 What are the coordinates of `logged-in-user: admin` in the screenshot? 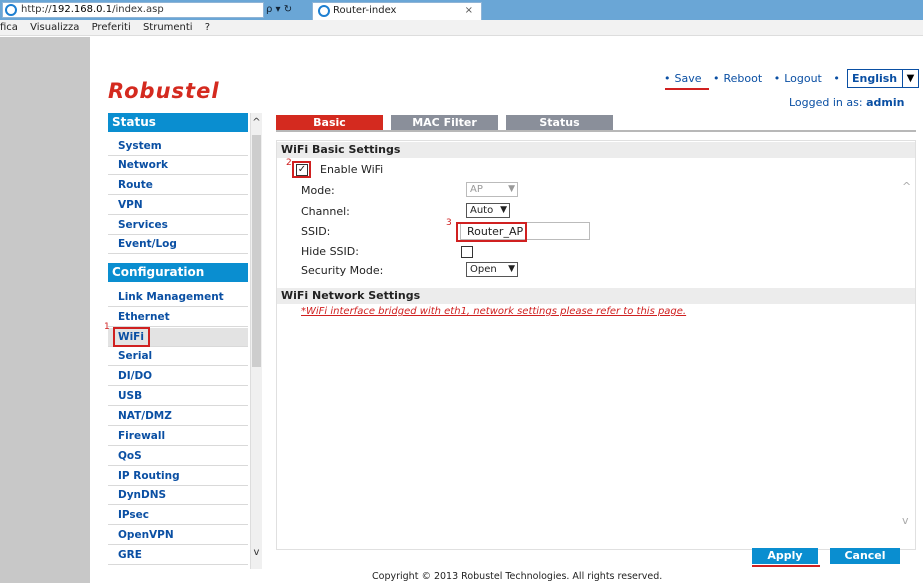 It's located at (885, 102).